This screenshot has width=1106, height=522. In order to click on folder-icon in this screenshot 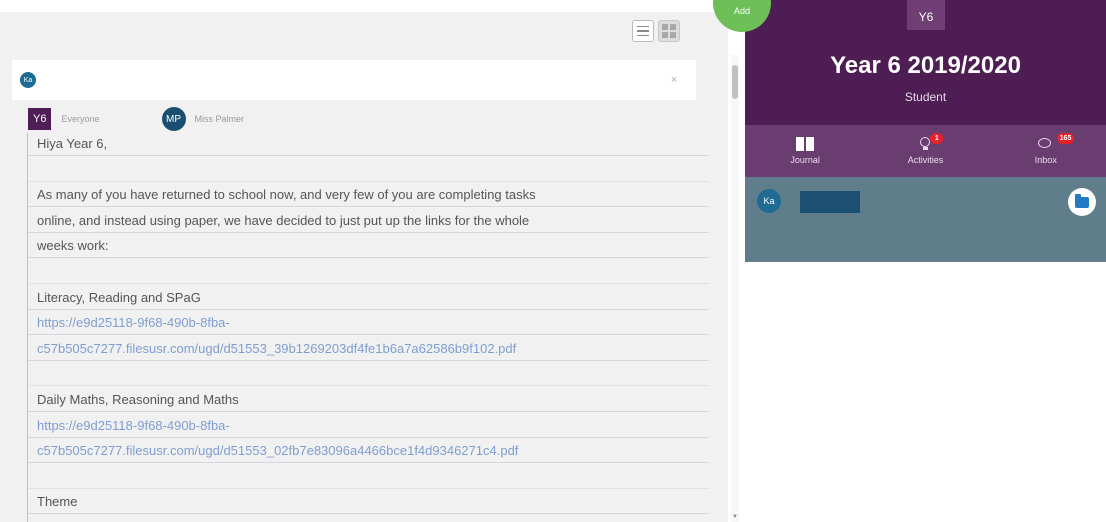, I will do `click(1082, 200)`.